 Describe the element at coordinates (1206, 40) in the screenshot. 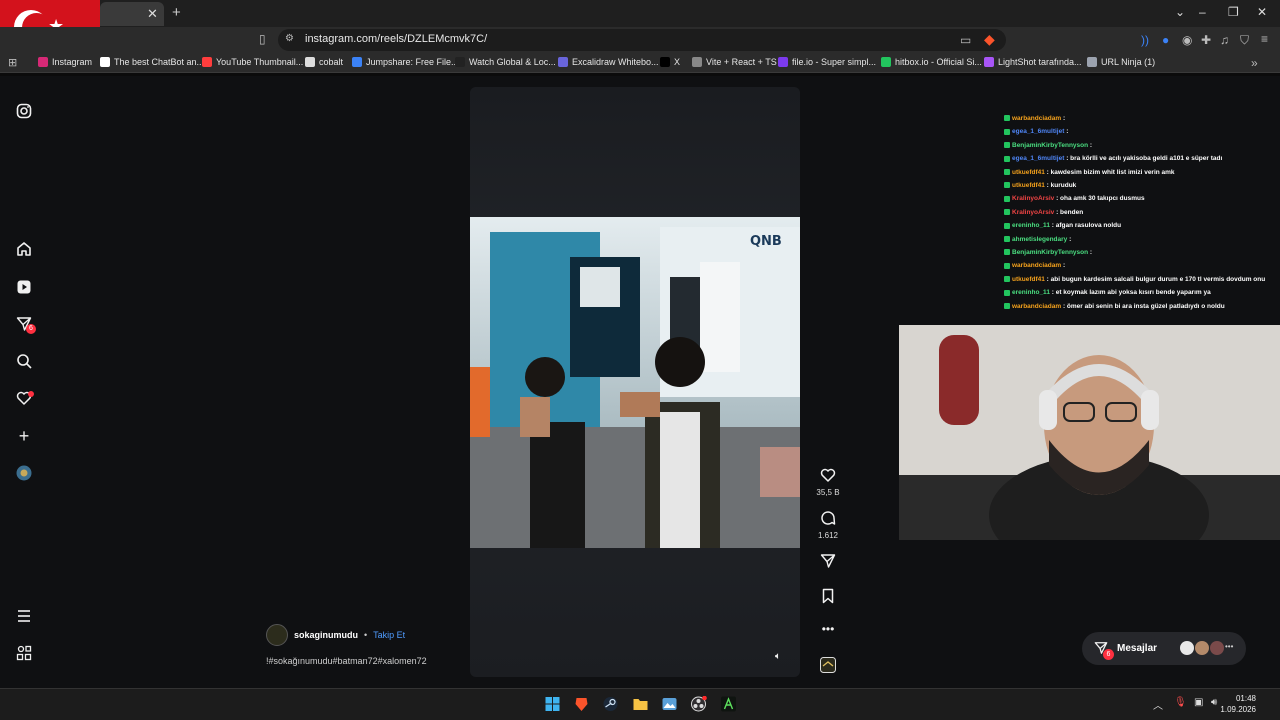

I see `puzzle-icon: ✚` at that location.